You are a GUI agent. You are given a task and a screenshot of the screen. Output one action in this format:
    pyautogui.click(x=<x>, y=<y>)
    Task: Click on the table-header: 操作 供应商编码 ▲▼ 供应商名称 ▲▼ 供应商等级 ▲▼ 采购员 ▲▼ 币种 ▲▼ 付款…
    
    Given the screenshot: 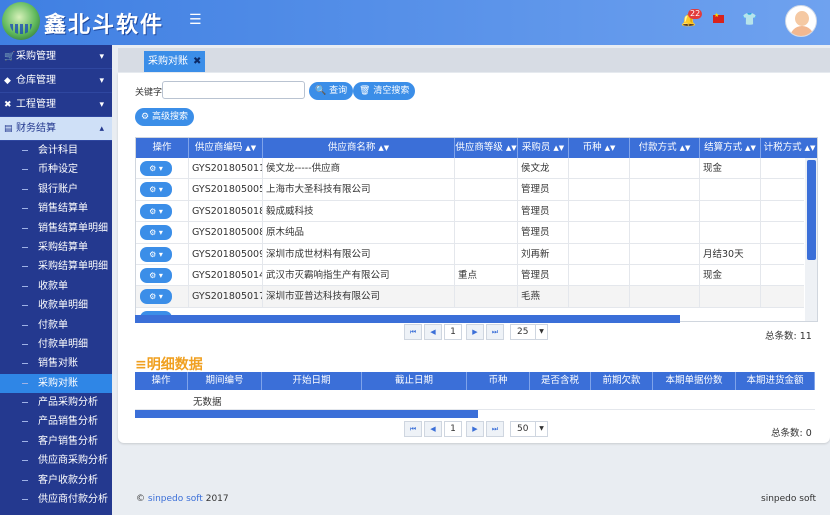 What is the action you would take?
    pyautogui.click(x=476, y=148)
    